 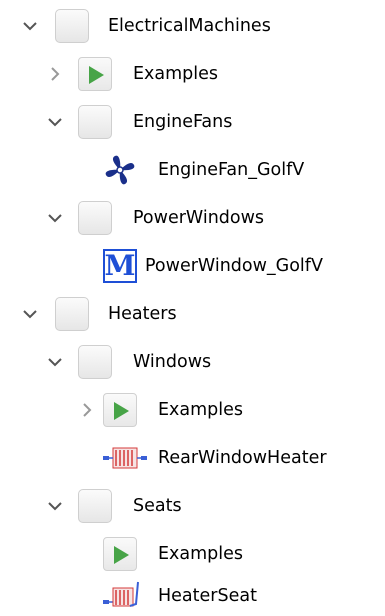 I want to click on tree-node-label: RearWindowHeater, so click(x=242, y=458).